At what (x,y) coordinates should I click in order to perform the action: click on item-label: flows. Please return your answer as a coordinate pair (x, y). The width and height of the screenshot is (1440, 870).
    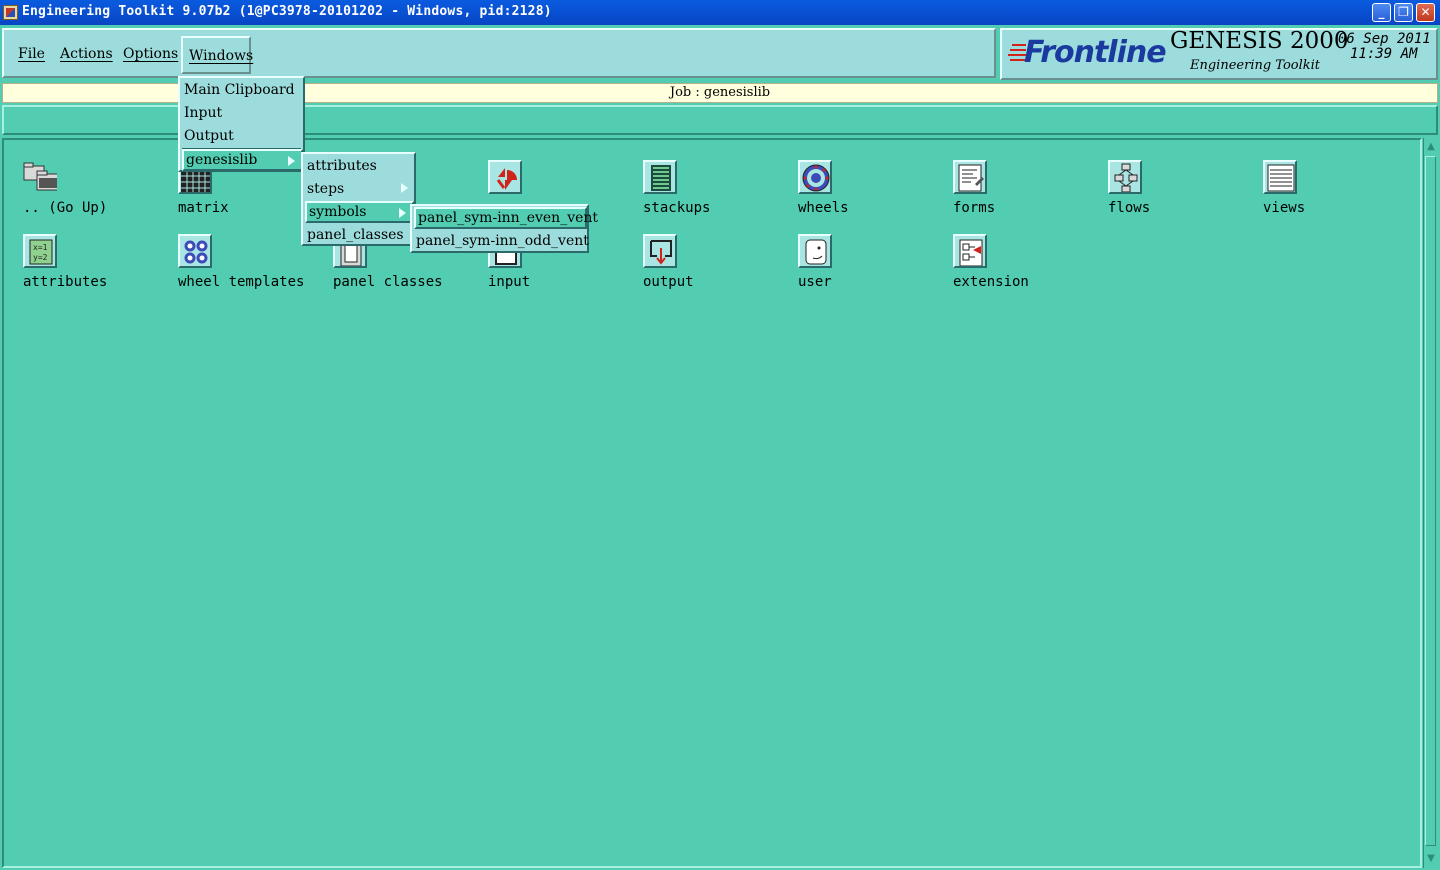
    Looking at the image, I should click on (1129, 208).